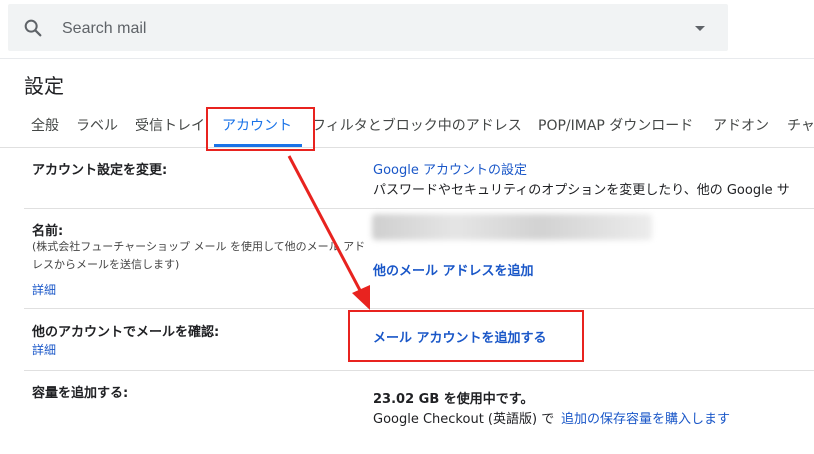 This screenshot has width=814, height=454. What do you see at coordinates (407, 147) in the screenshot?
I see `tabs-divider` at bounding box center [407, 147].